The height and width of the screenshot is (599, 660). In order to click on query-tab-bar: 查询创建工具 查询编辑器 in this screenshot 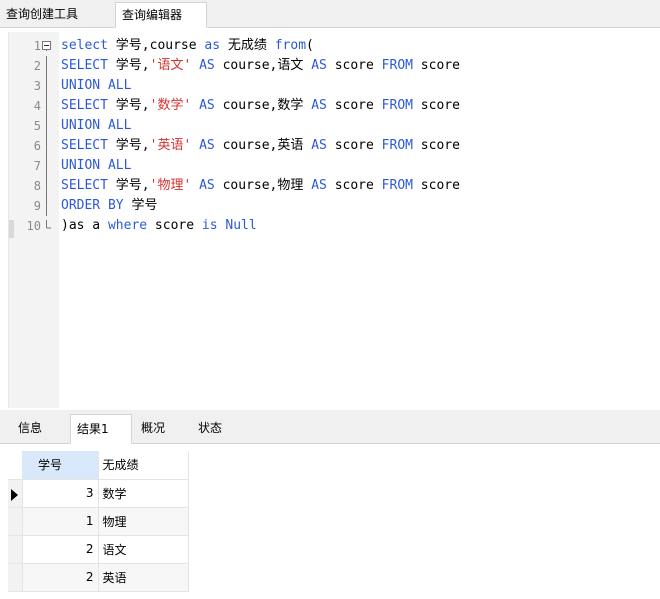, I will do `click(330, 14)`.